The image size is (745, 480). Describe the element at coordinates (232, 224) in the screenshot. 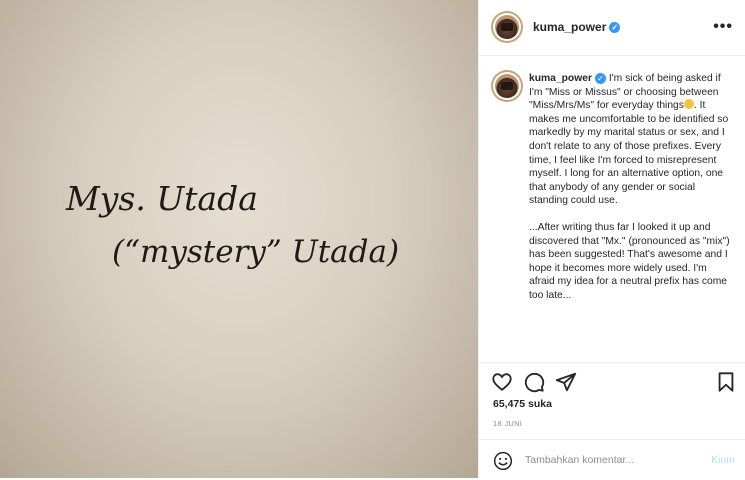

I see `handwritten-note: Mys. Utada (“mystery” Utada)` at that location.